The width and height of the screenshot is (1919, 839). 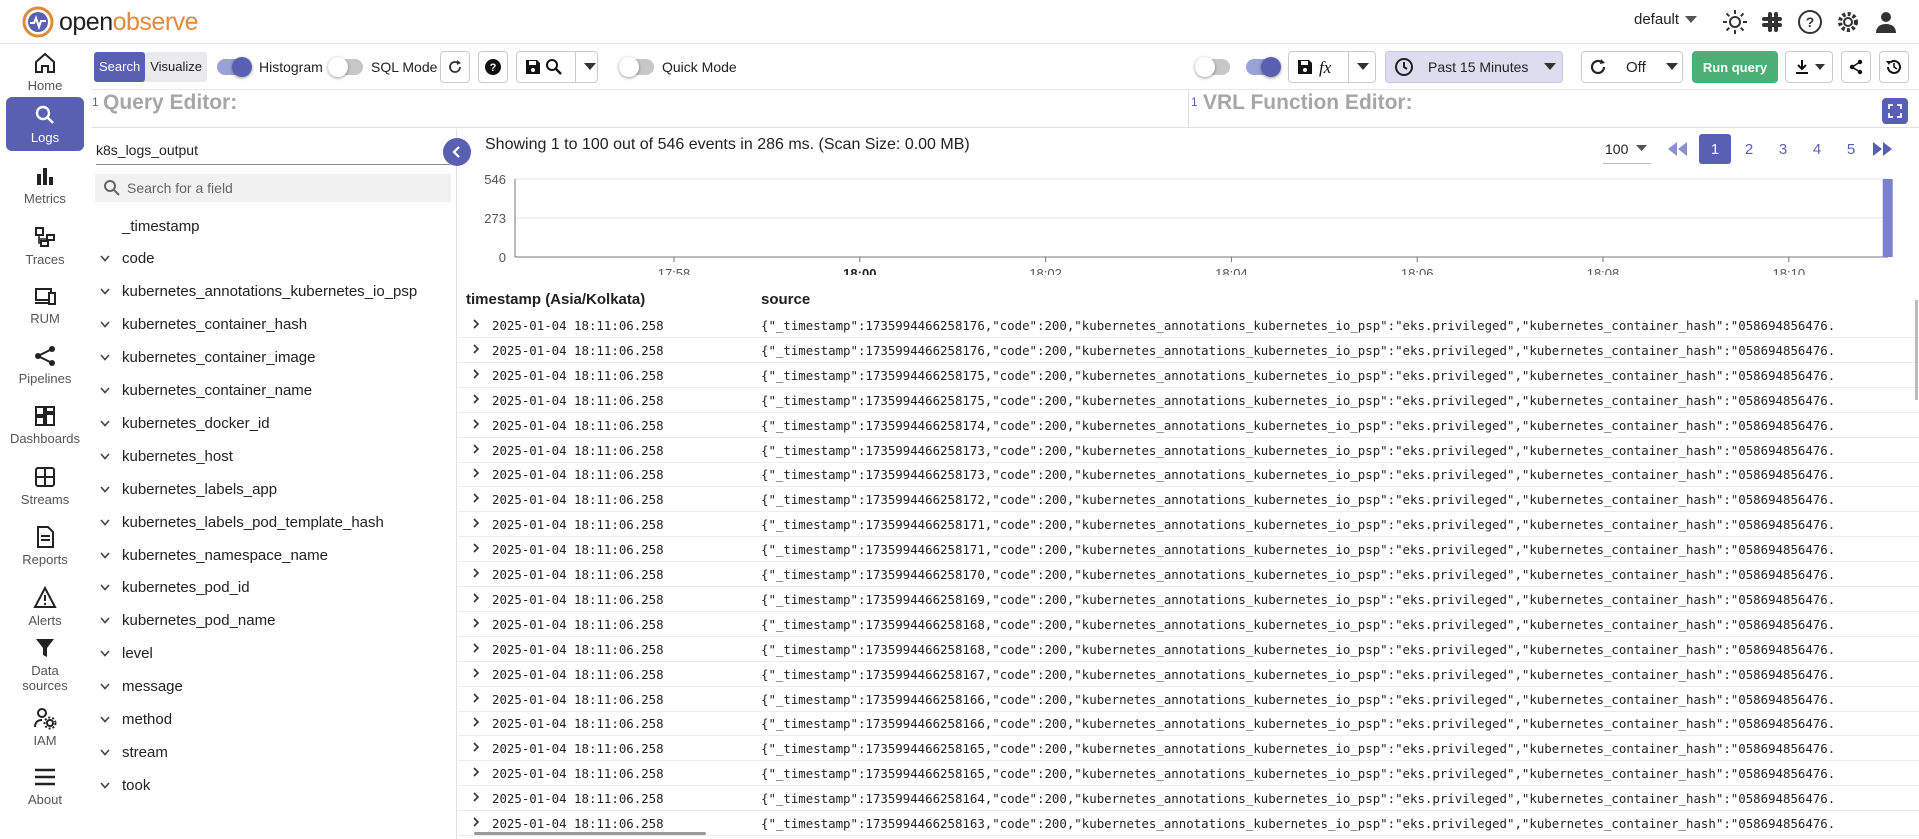 I want to click on download-button, so click(x=1809, y=67).